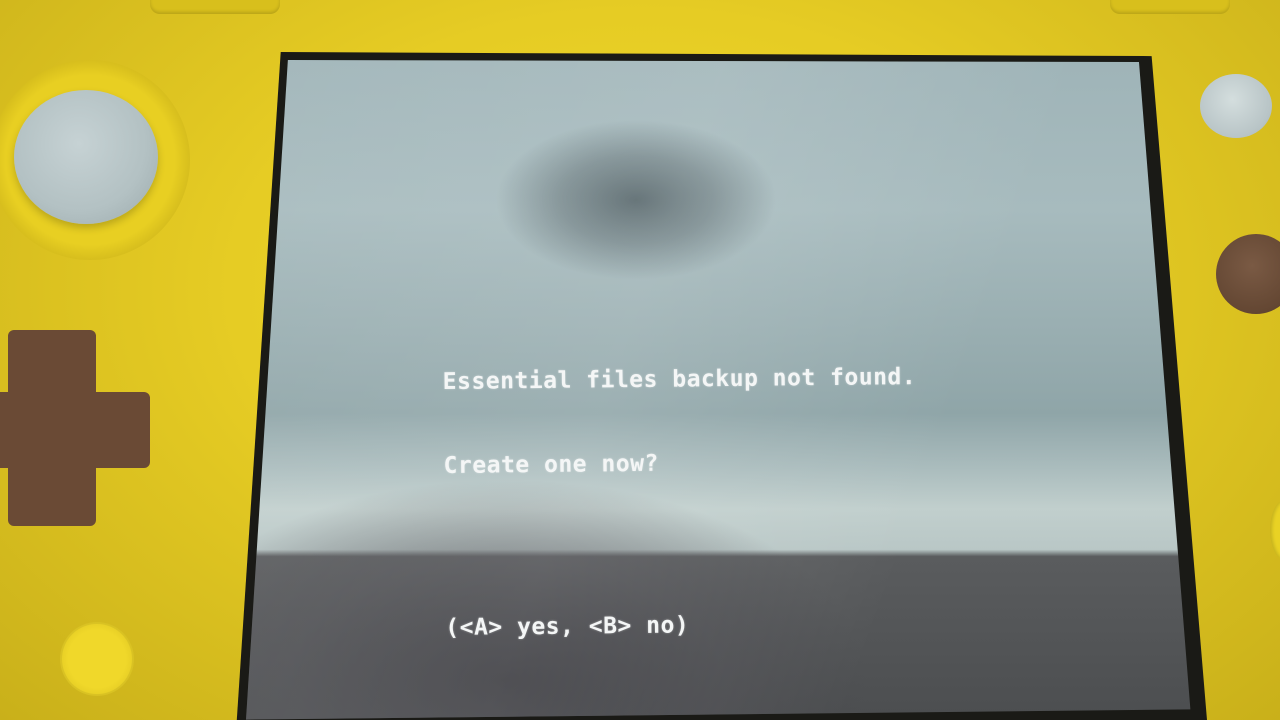  What do you see at coordinates (1170, 7) in the screenshot?
I see `top-hinge-right` at bounding box center [1170, 7].